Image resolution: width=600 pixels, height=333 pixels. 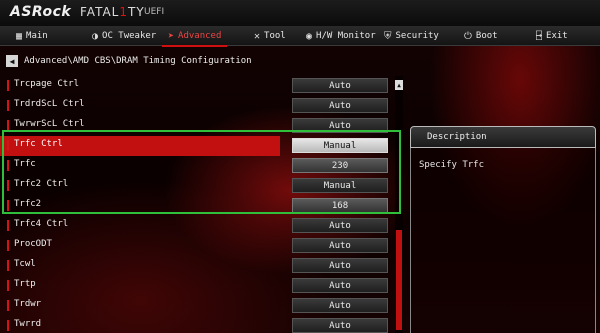 What do you see at coordinates (388, 36) in the screenshot?
I see `security-icon: ⛨` at bounding box center [388, 36].